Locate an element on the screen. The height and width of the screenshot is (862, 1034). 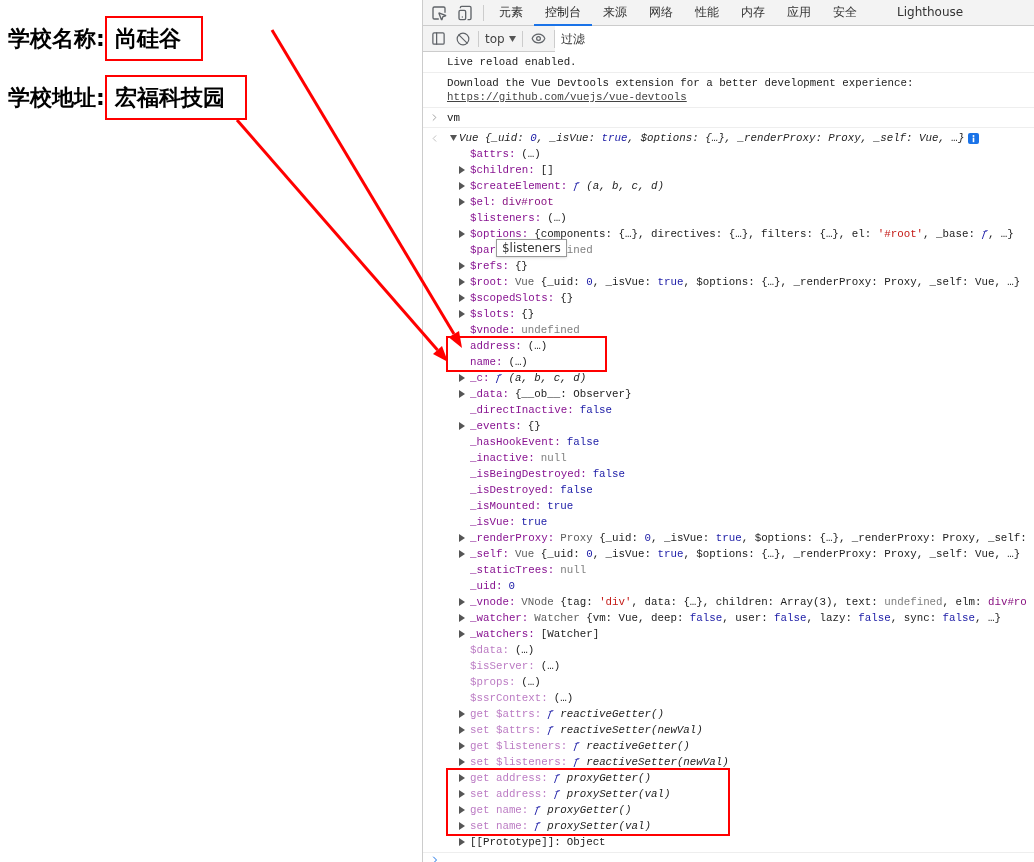
property-value: {__ob__: Observer} is located at coordinates (573, 394).